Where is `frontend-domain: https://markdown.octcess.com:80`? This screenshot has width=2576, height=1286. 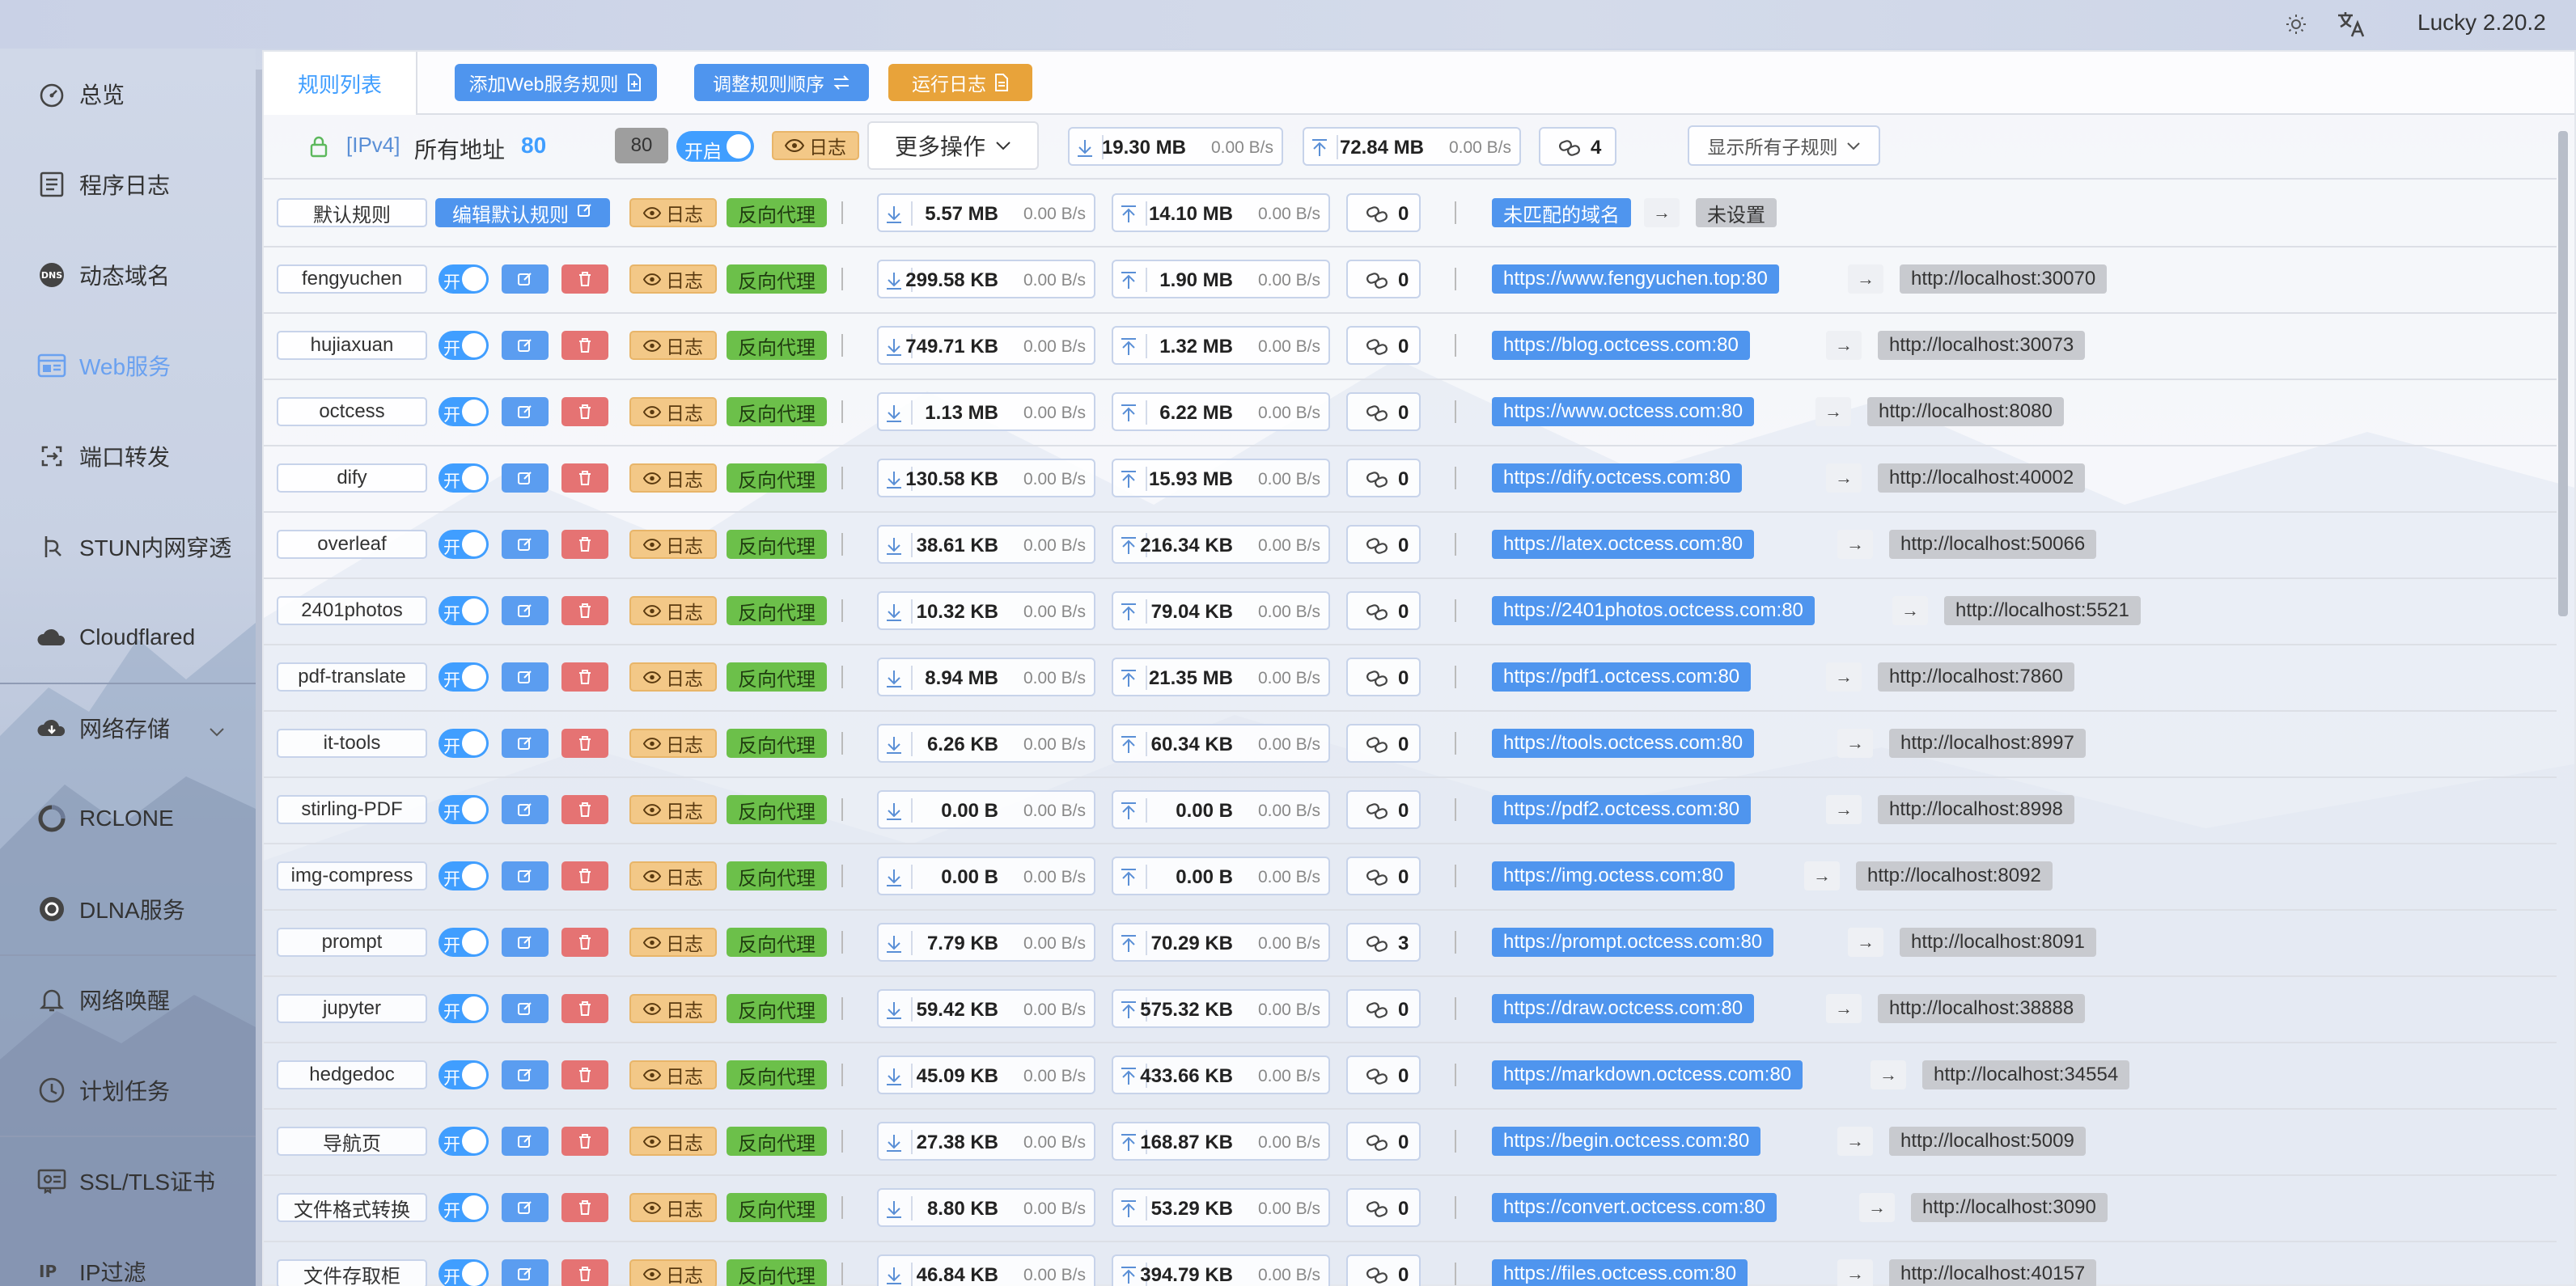
frontend-domain: https://markdown.octcess.com:80 is located at coordinates (1647, 1074).